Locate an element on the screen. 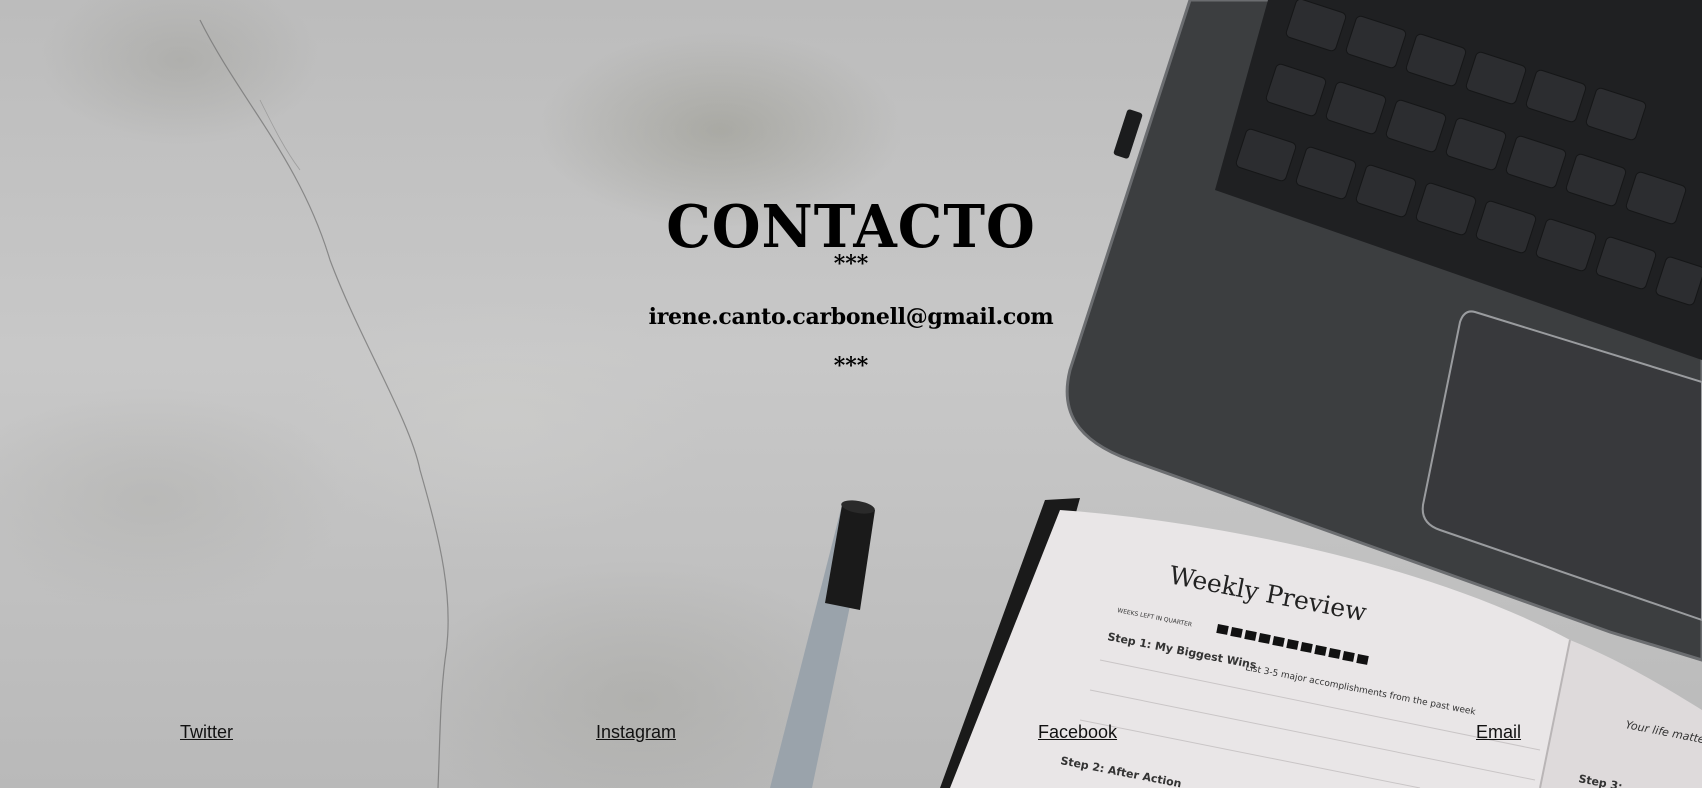 This screenshot has height=788, width=1702. twitter-link: Twitter is located at coordinates (206, 732).